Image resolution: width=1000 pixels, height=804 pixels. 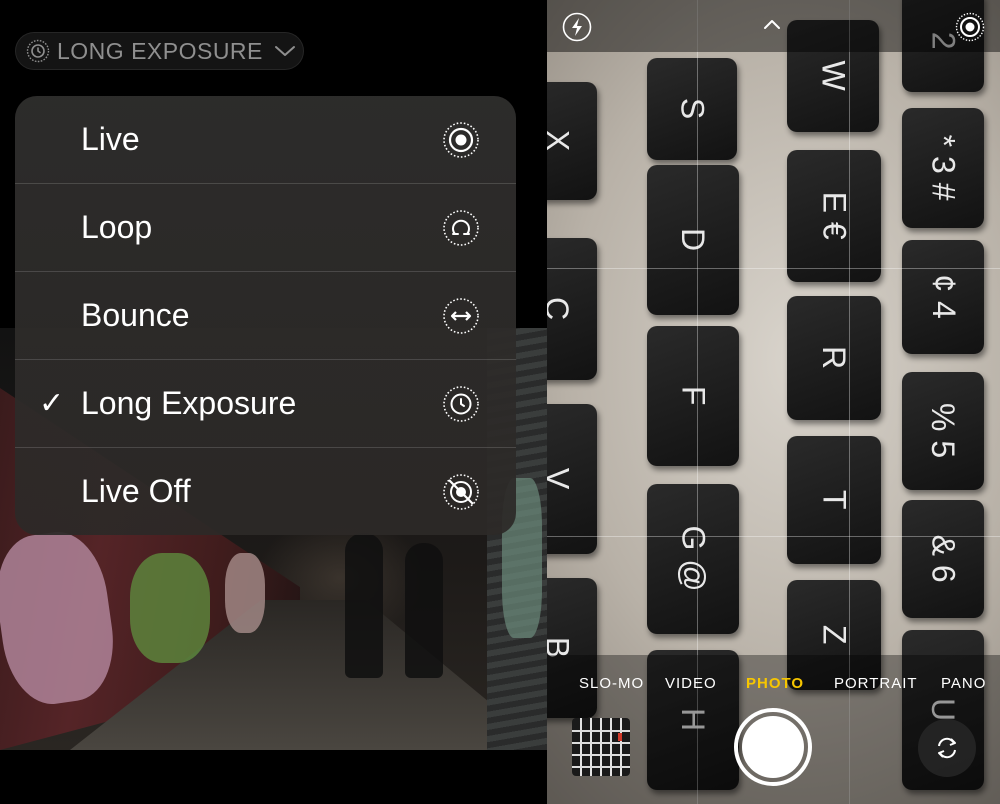 What do you see at coordinates (117, 227) in the screenshot?
I see `menu-item-label: Loop` at bounding box center [117, 227].